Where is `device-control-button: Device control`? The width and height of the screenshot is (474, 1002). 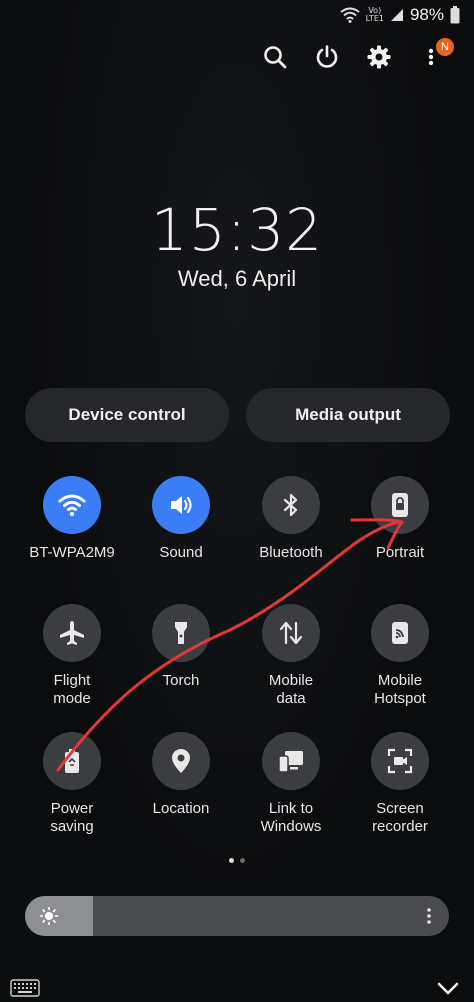 device-control-button: Device control is located at coordinates (127, 415).